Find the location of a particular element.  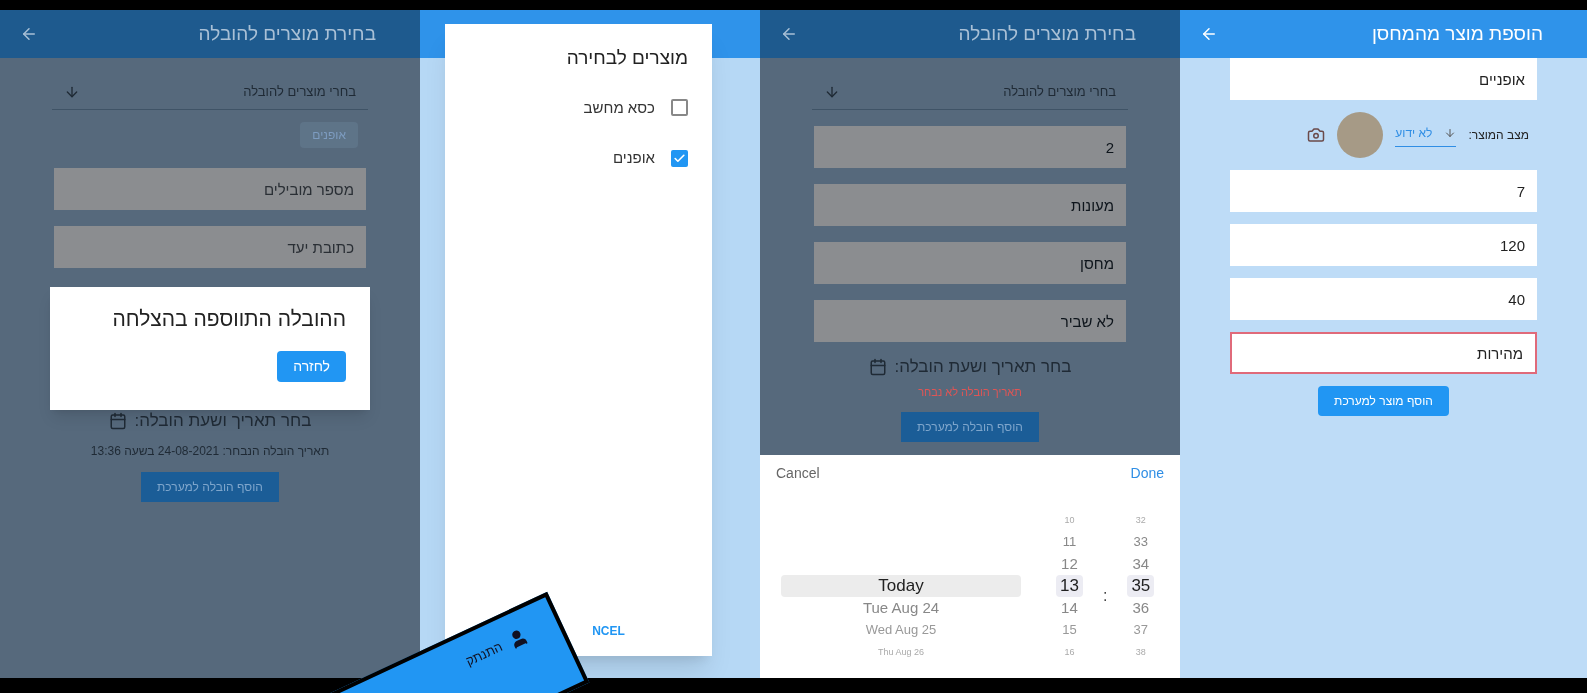

input-field: מעונות is located at coordinates (970, 205).